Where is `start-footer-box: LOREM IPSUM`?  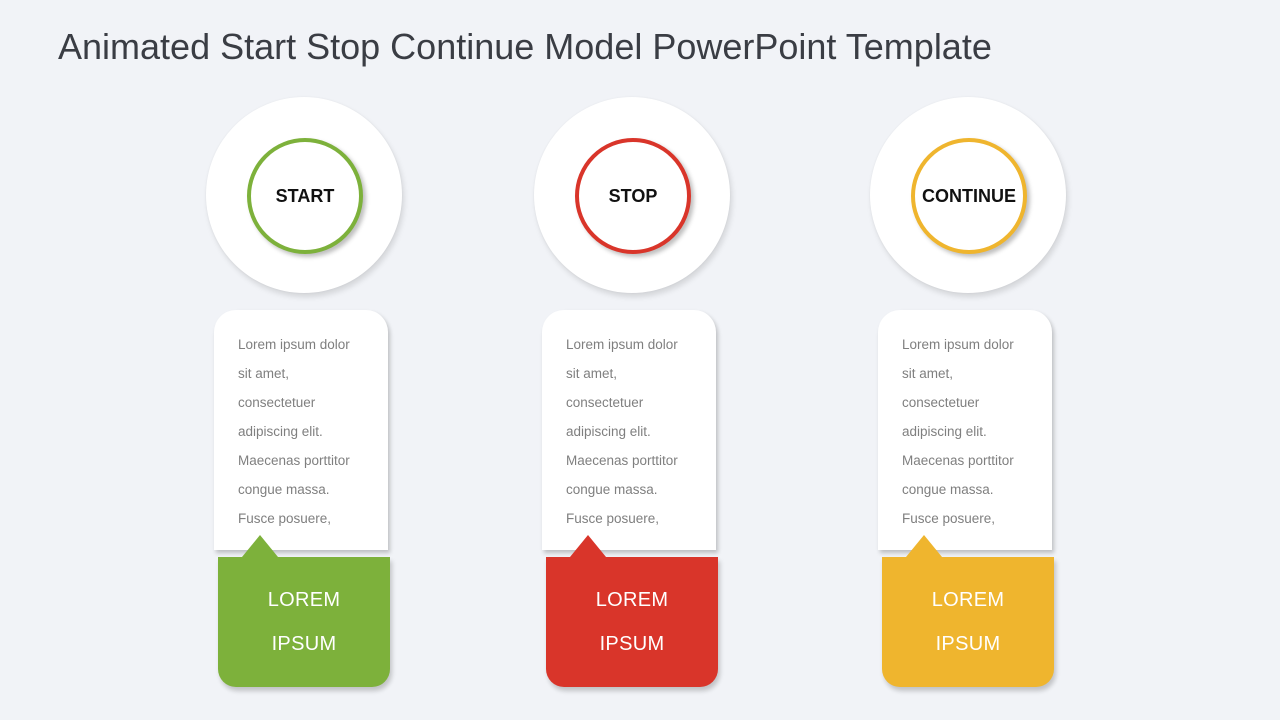 start-footer-box: LOREM IPSUM is located at coordinates (304, 611).